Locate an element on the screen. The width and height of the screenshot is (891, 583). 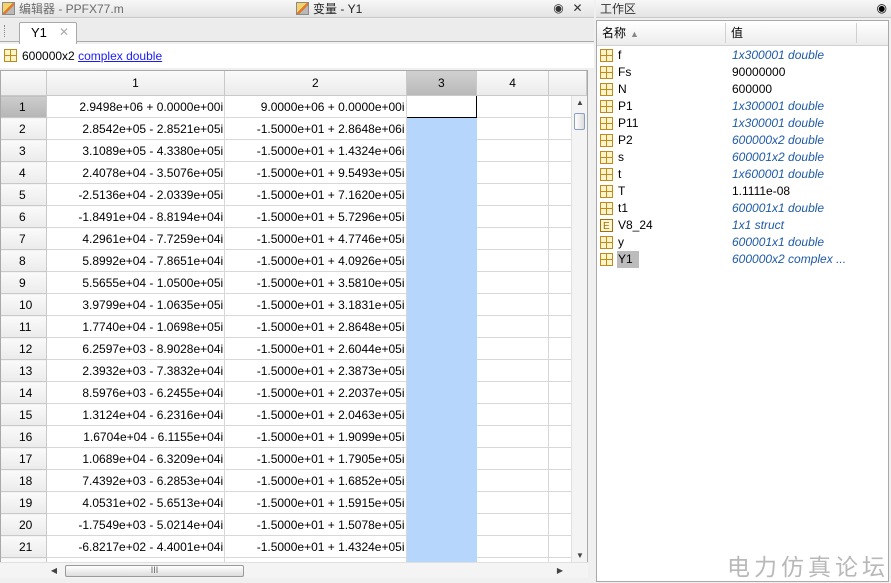
cell-col1: 1.3124e+04 - 6.2316e+04i is located at coordinates (136, 414).